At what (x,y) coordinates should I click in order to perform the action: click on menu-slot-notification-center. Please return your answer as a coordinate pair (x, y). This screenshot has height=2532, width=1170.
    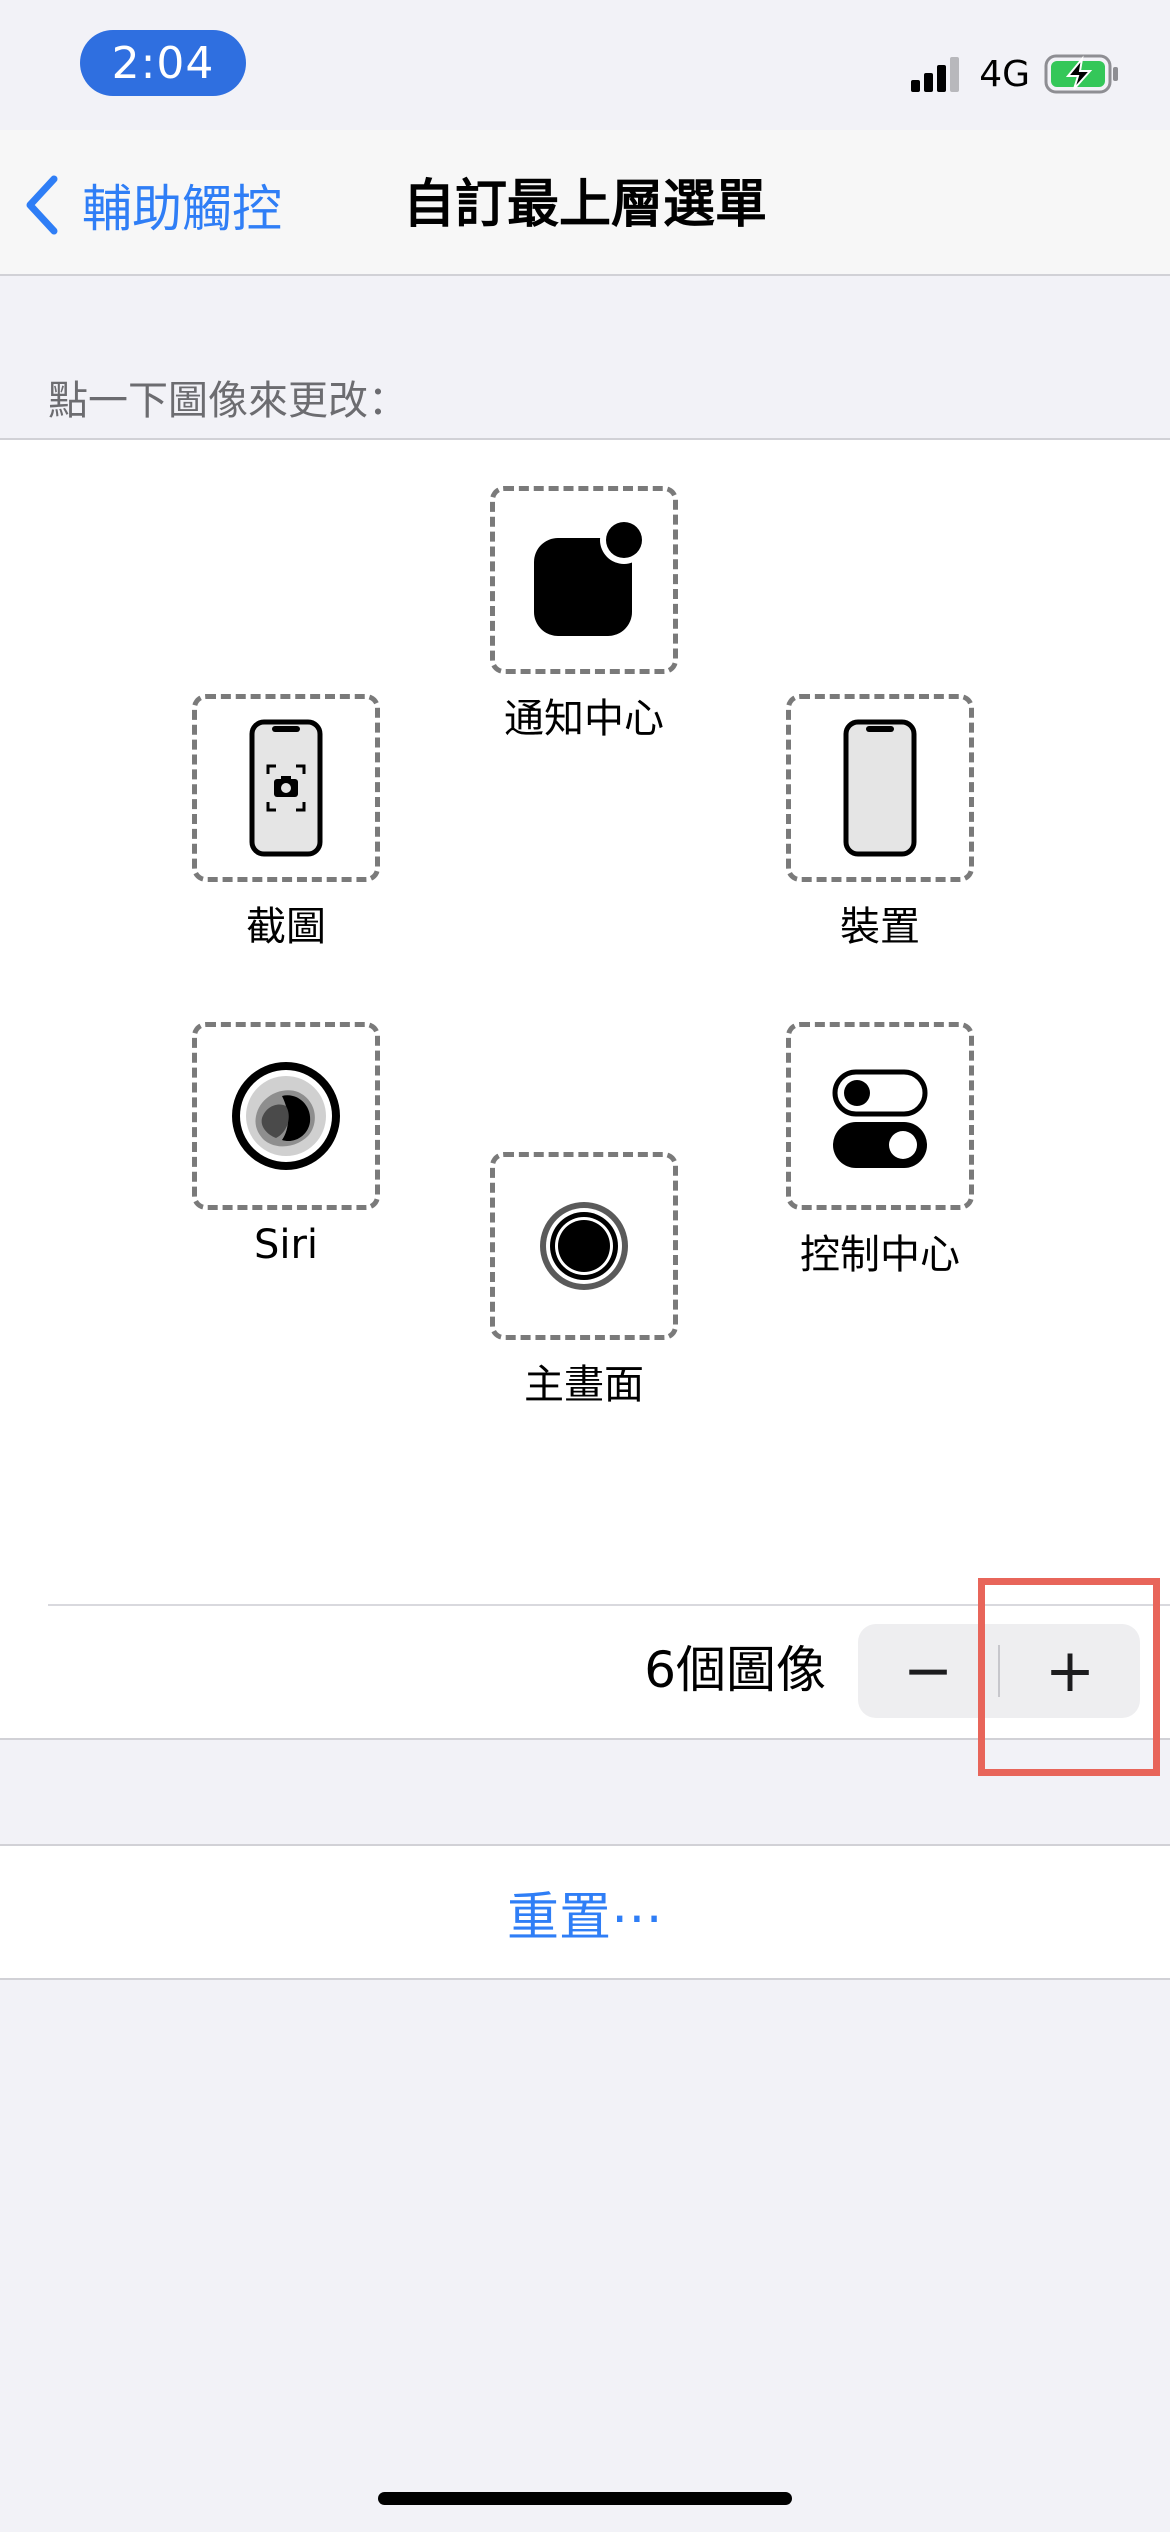
    Looking at the image, I should click on (584, 580).